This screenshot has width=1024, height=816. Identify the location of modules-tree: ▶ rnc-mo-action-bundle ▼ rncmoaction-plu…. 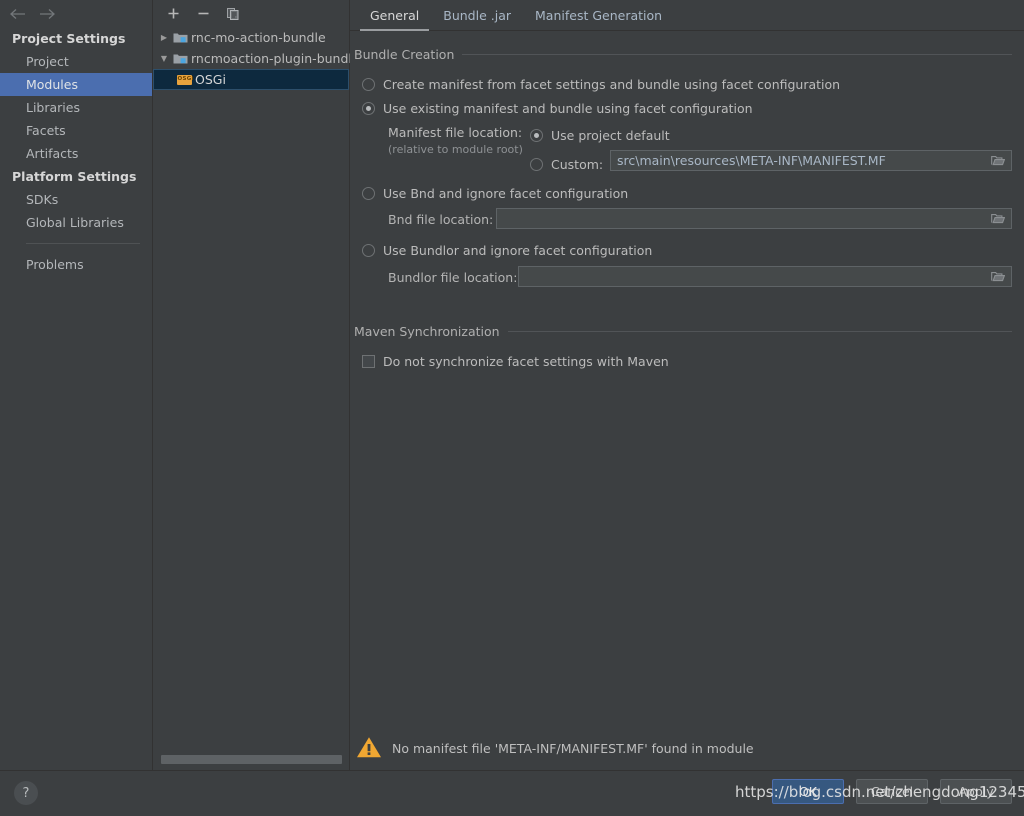
(256, 58).